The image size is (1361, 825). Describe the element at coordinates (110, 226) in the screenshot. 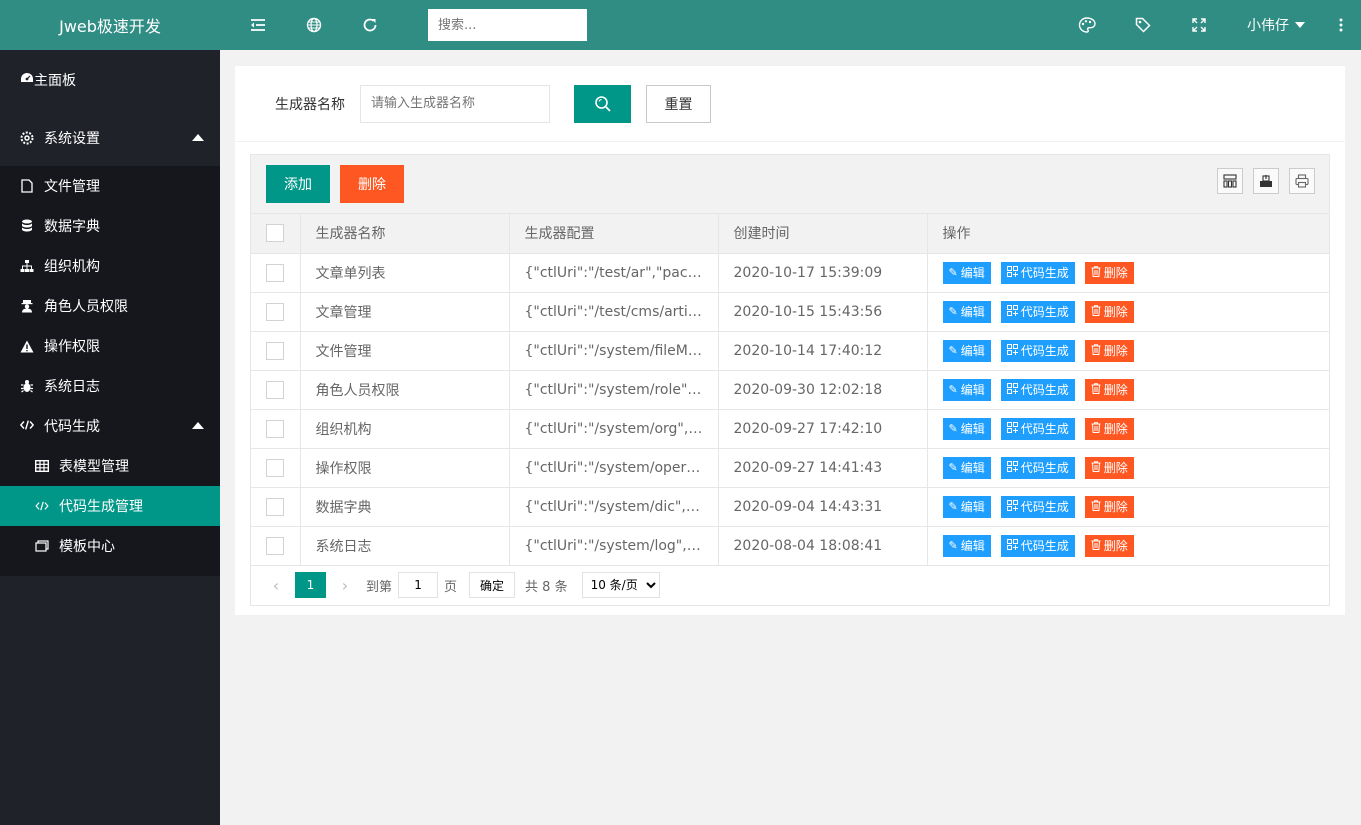

I see `sidebar-item-dictionary: 数据字典` at that location.